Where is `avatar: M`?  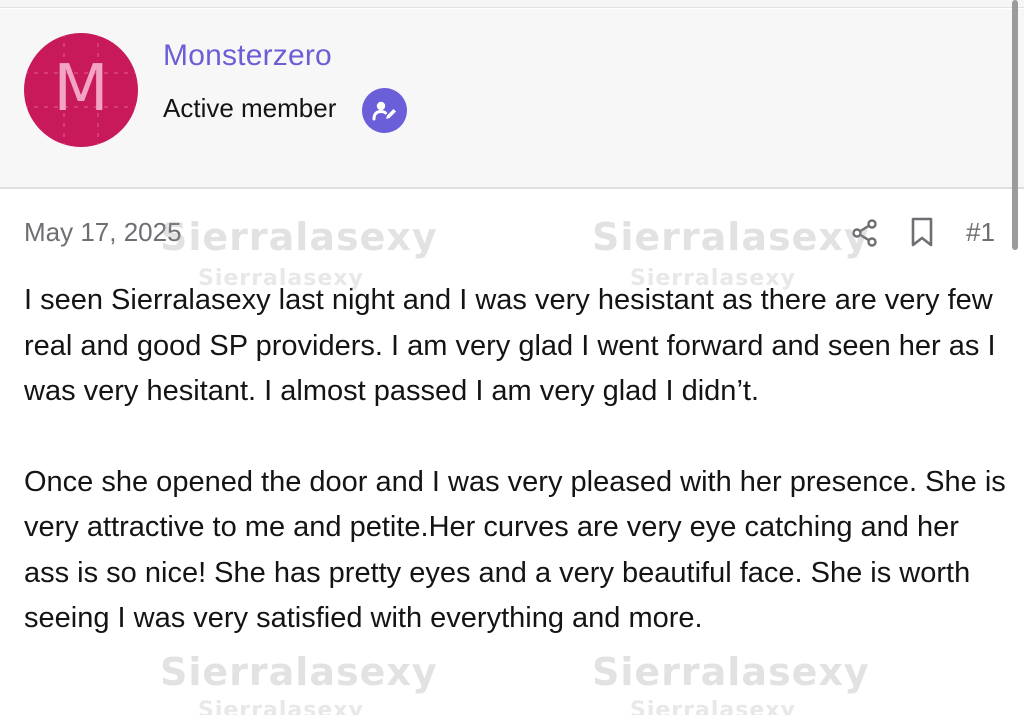
avatar: M is located at coordinates (81, 90).